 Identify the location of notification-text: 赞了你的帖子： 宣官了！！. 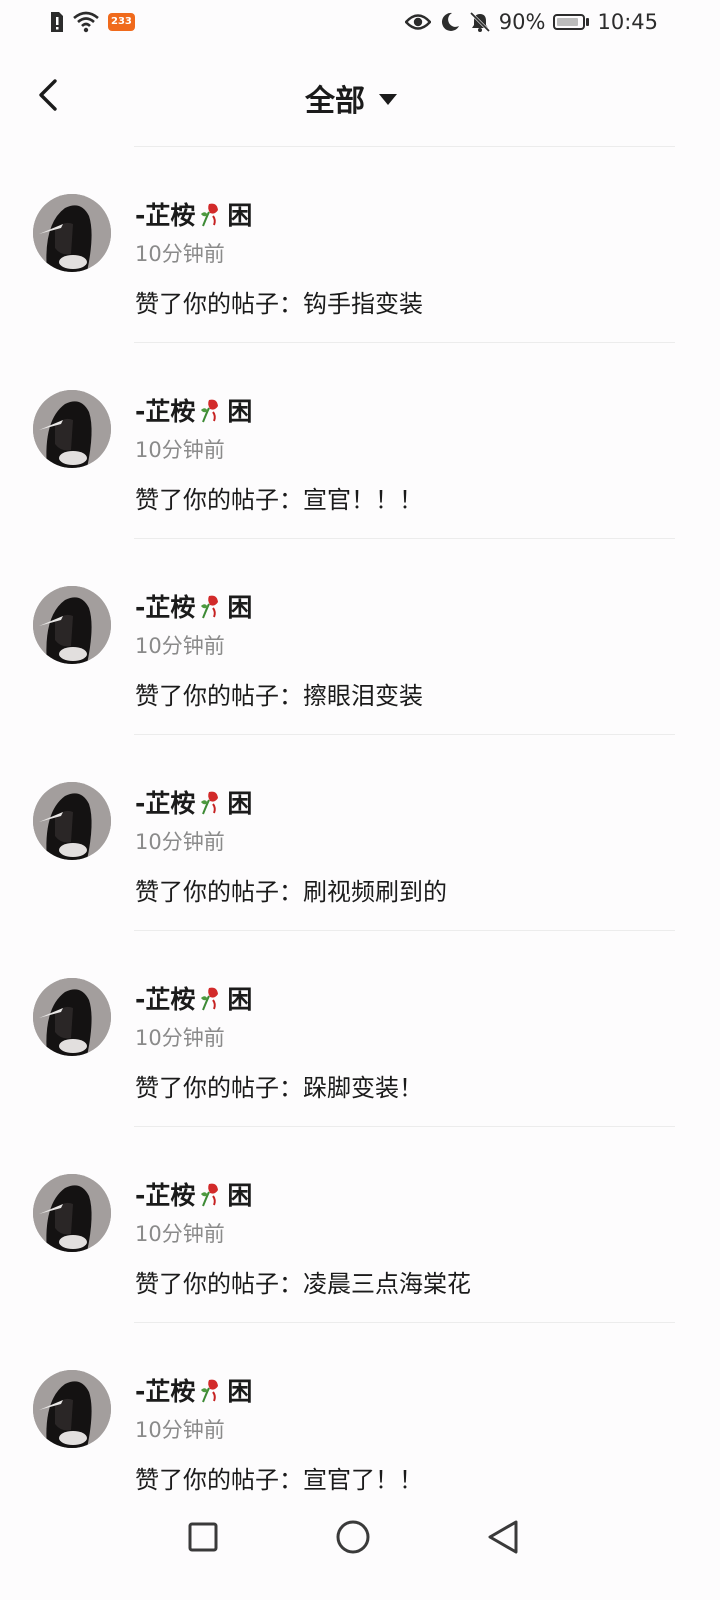
(279, 1477).